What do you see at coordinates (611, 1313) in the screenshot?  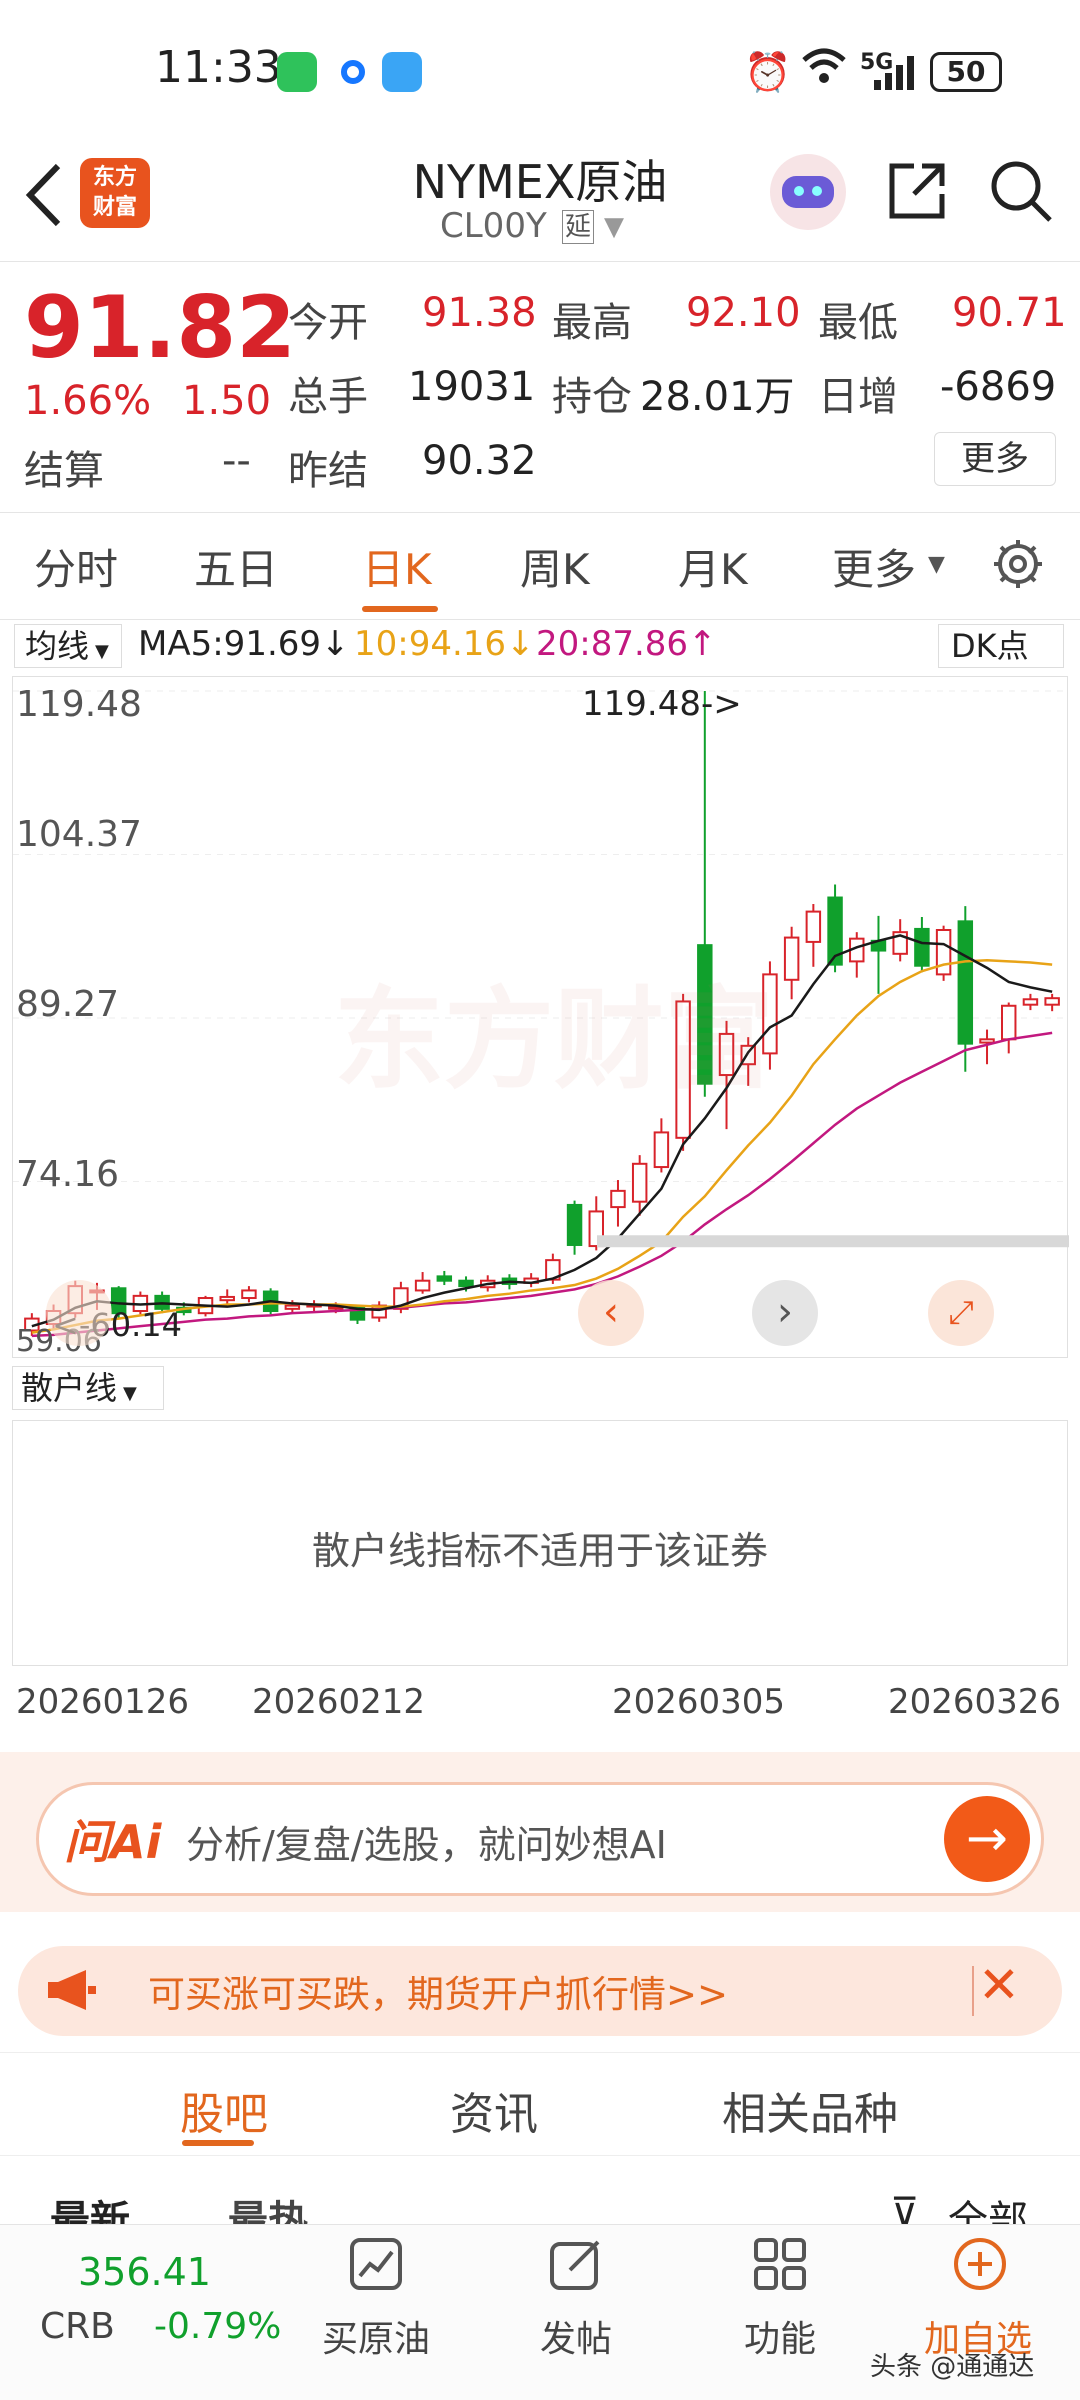 I see `chart-prev-button: ‹` at bounding box center [611, 1313].